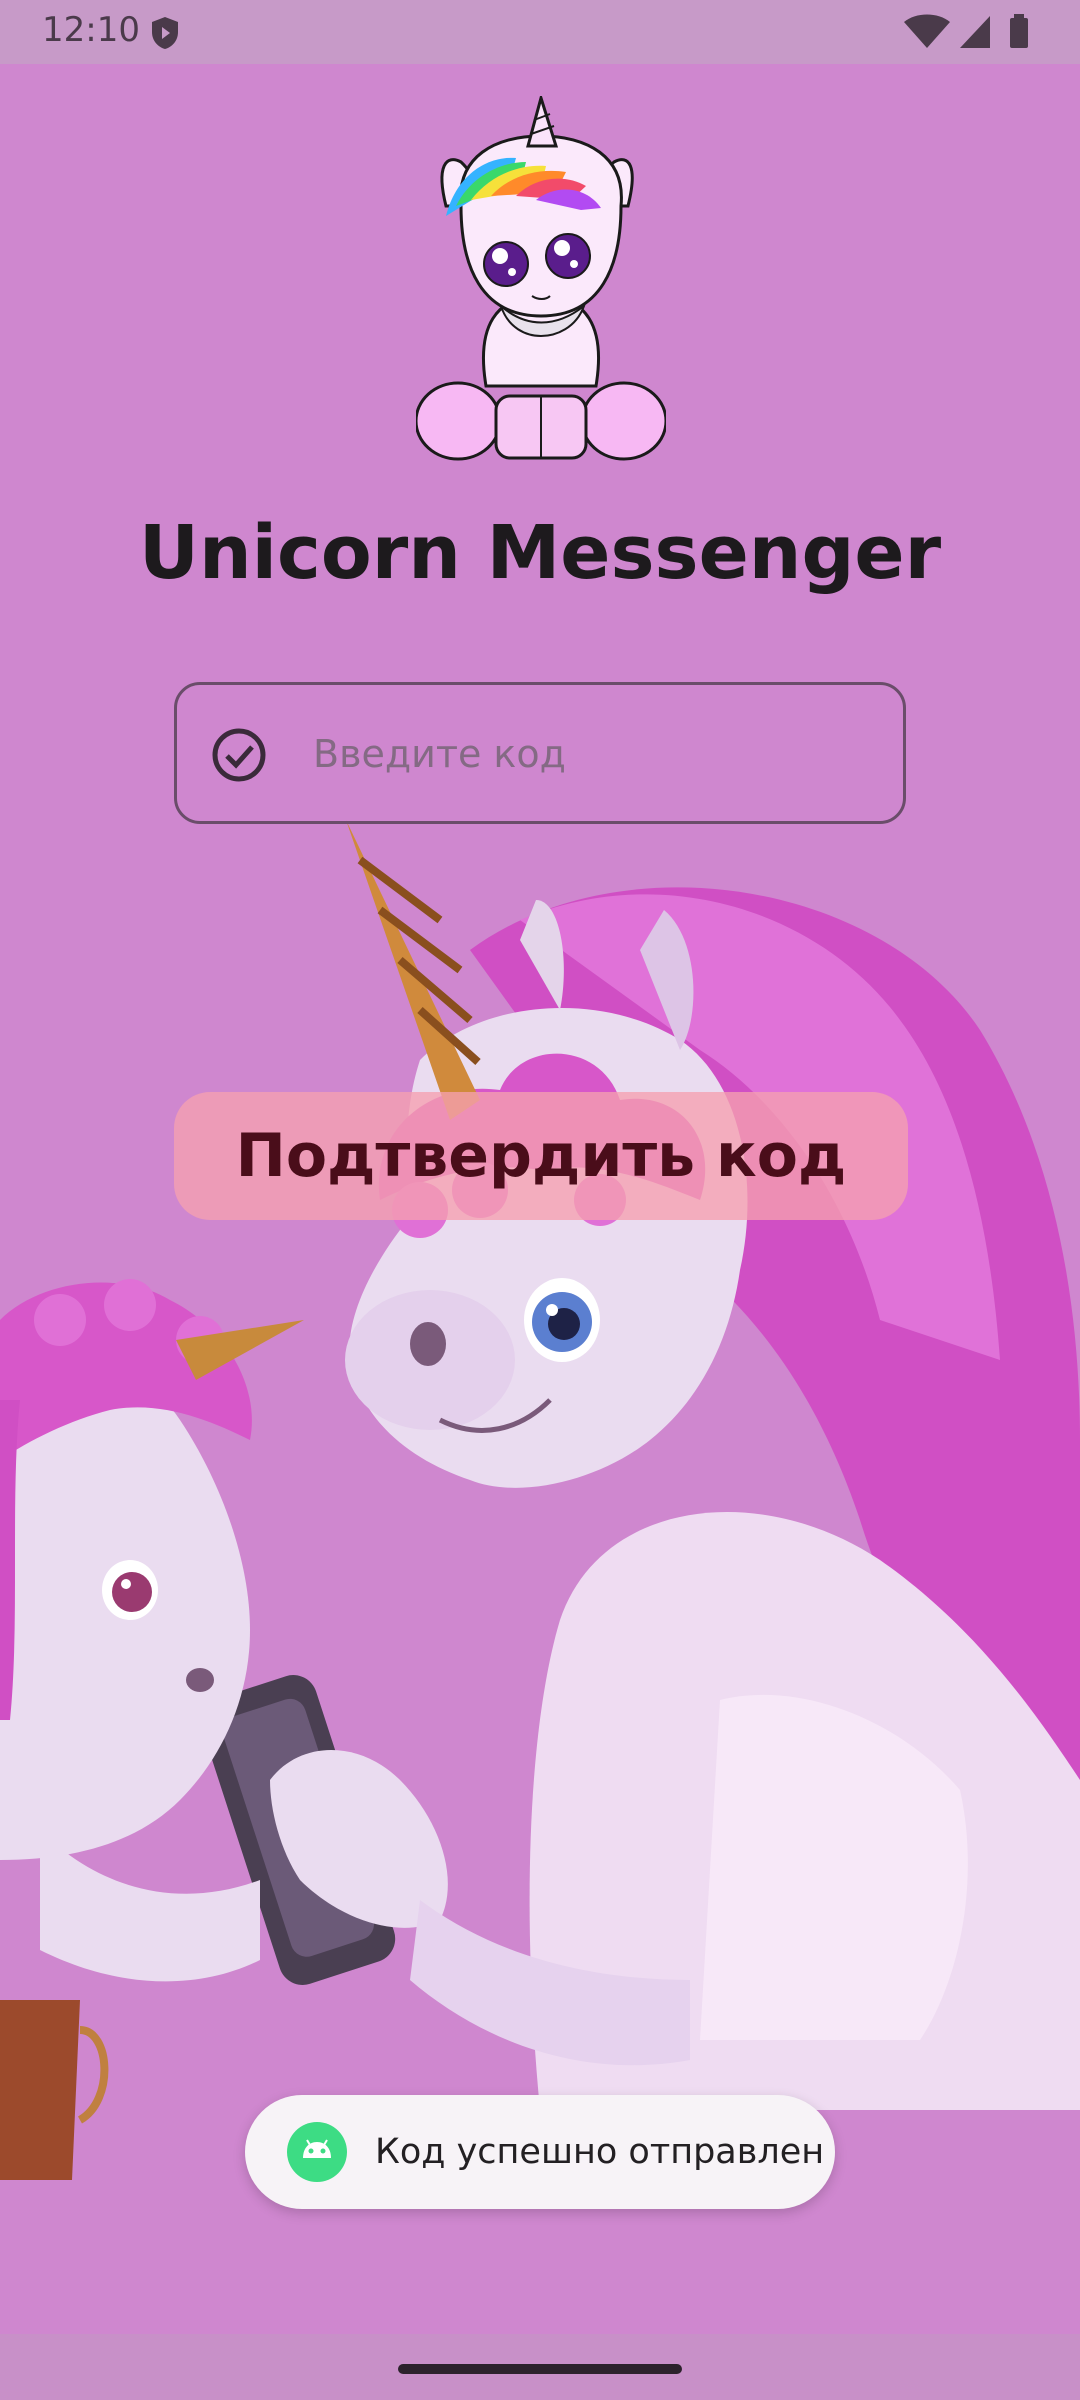 The width and height of the screenshot is (1080, 2400). I want to click on code-input, so click(593, 754).